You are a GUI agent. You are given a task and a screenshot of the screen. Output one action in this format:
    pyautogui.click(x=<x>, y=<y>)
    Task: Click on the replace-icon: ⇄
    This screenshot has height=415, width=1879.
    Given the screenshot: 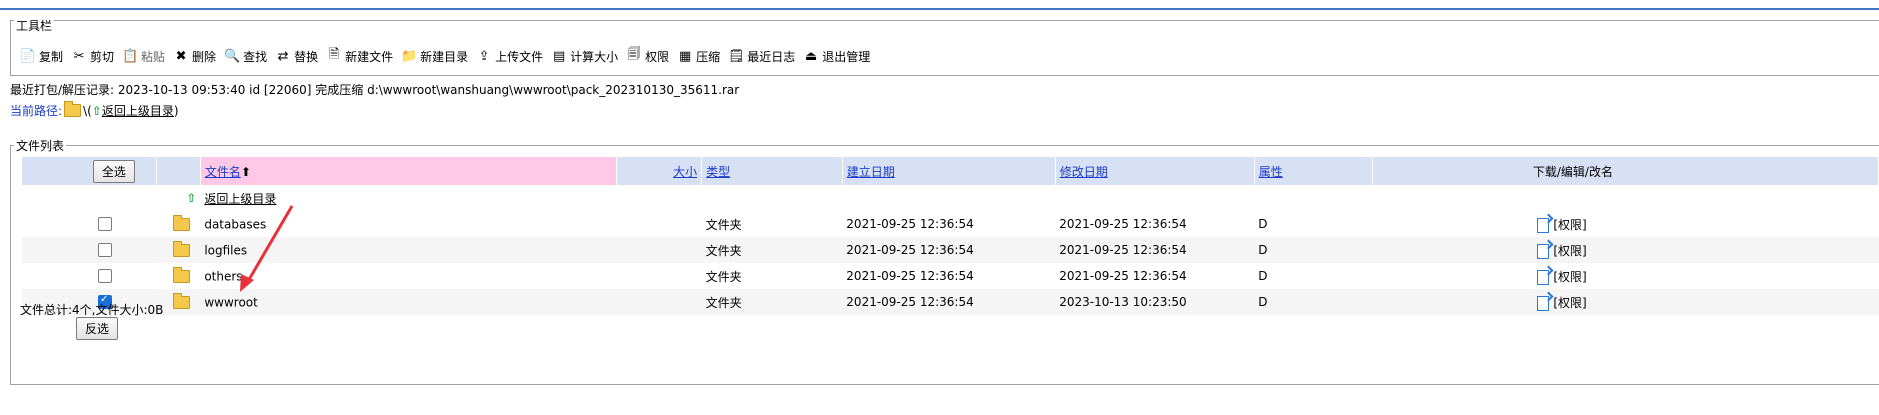 What is the action you would take?
    pyautogui.click(x=283, y=56)
    